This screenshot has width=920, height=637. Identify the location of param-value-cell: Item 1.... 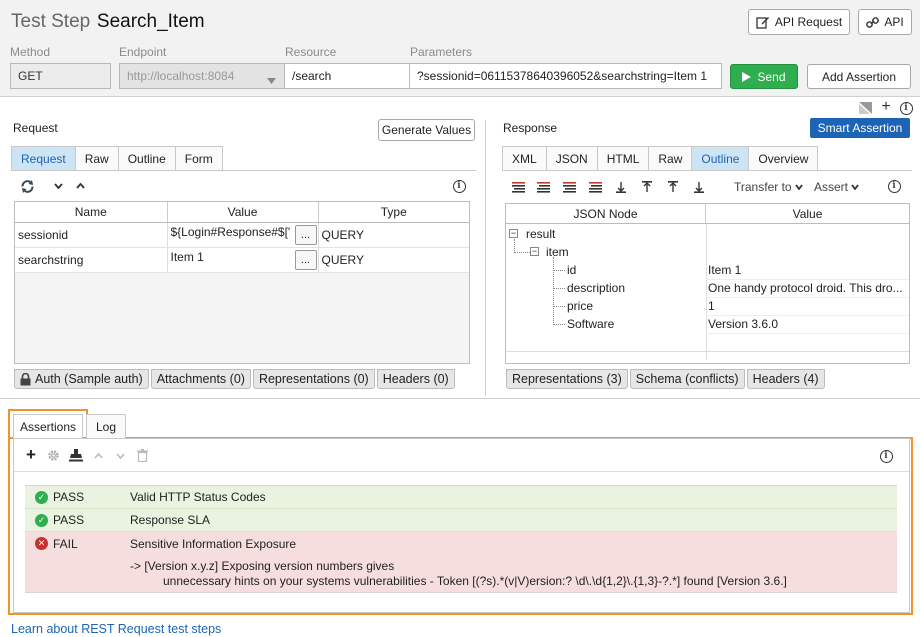
(243, 260).